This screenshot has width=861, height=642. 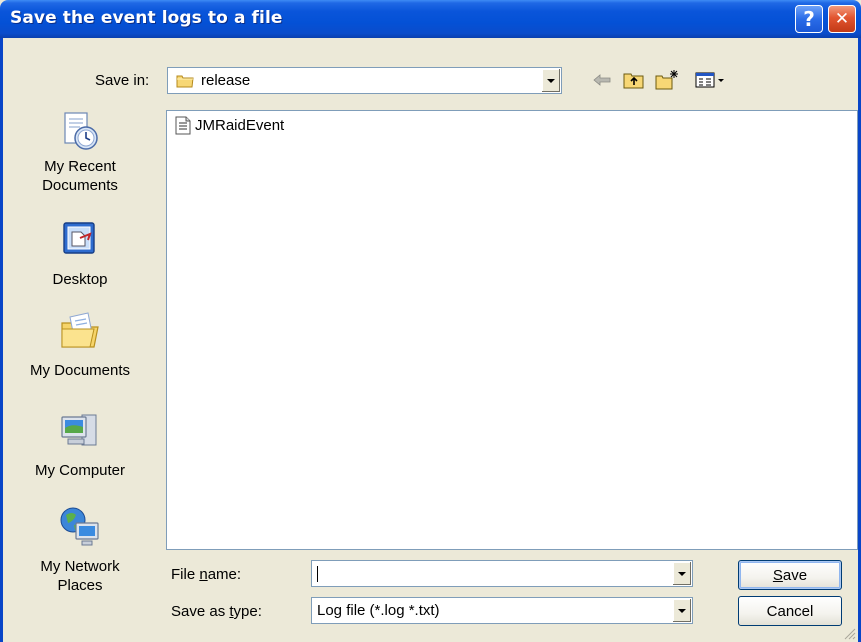 What do you see at coordinates (849, 633) in the screenshot?
I see `resize-grip-icon` at bounding box center [849, 633].